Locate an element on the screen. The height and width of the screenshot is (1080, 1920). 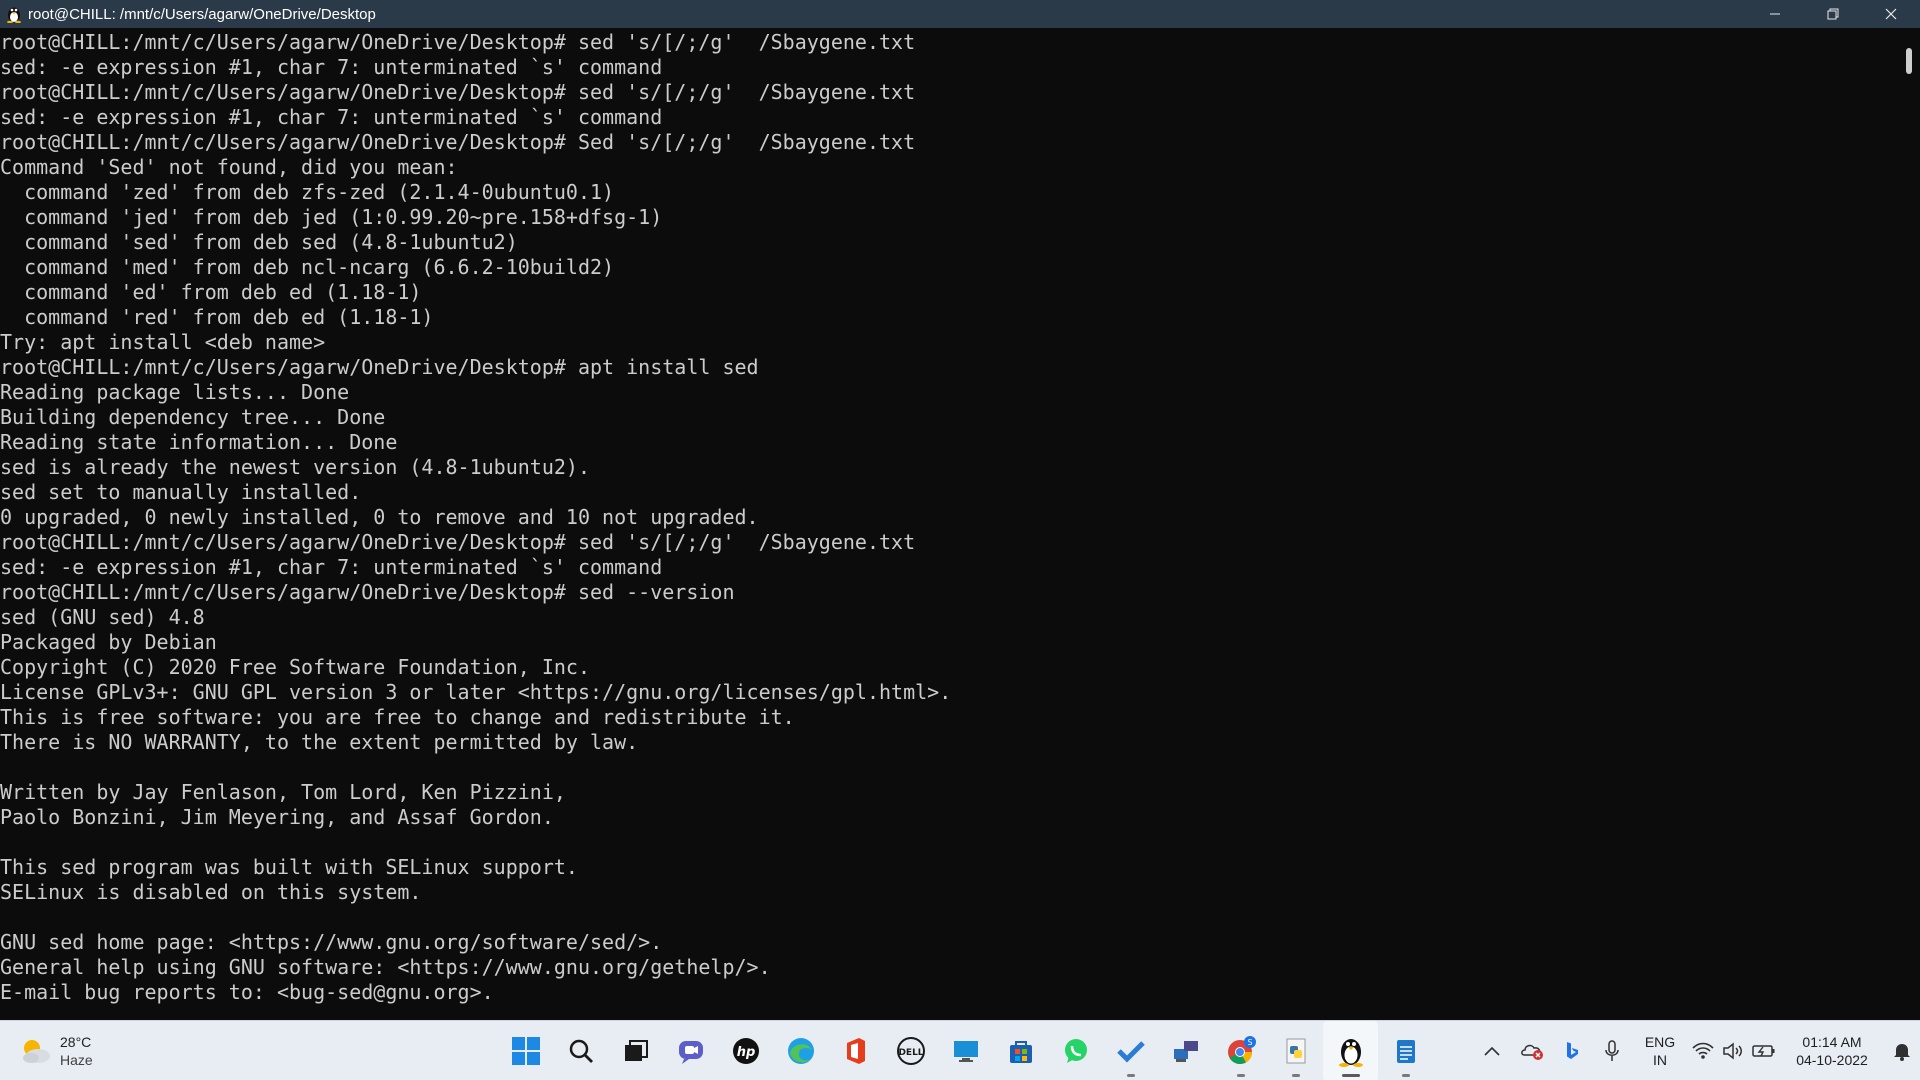
store-button is located at coordinates (1020, 1050).